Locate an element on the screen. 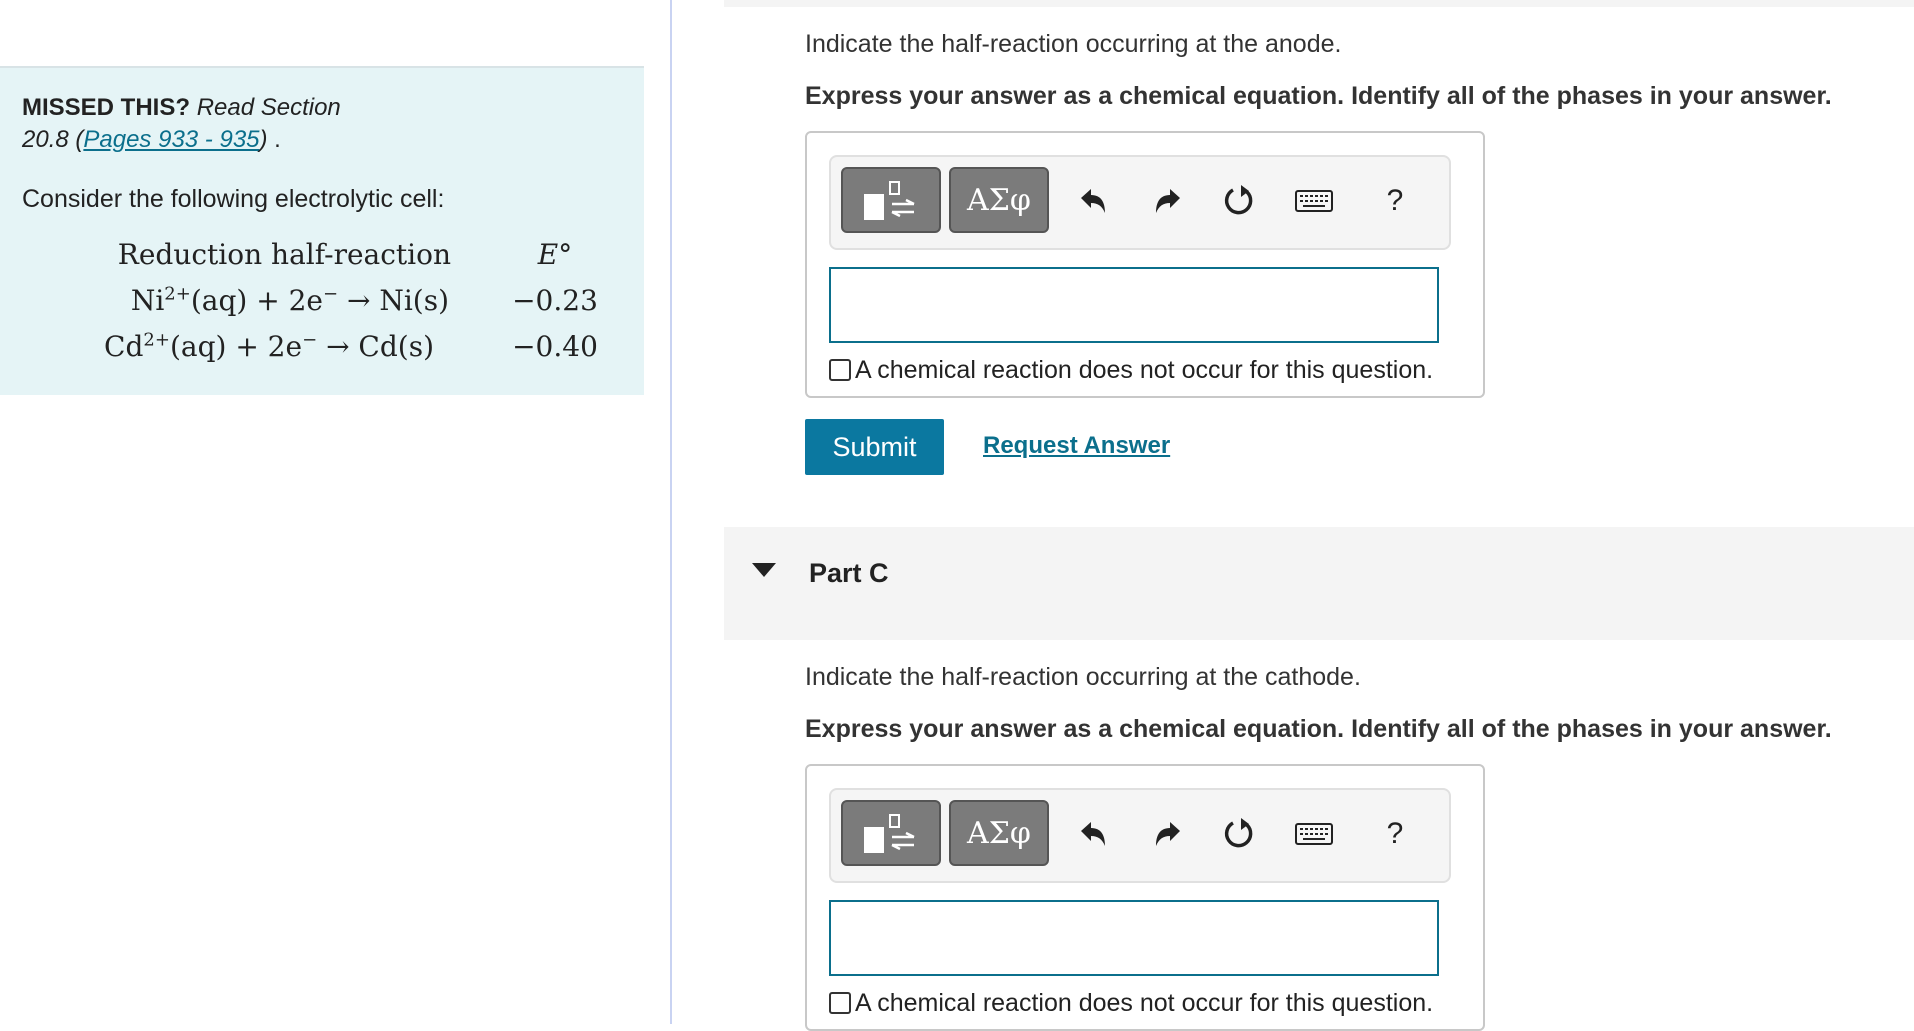 The width and height of the screenshot is (1914, 1031). submit-button: Submit is located at coordinates (874, 447).